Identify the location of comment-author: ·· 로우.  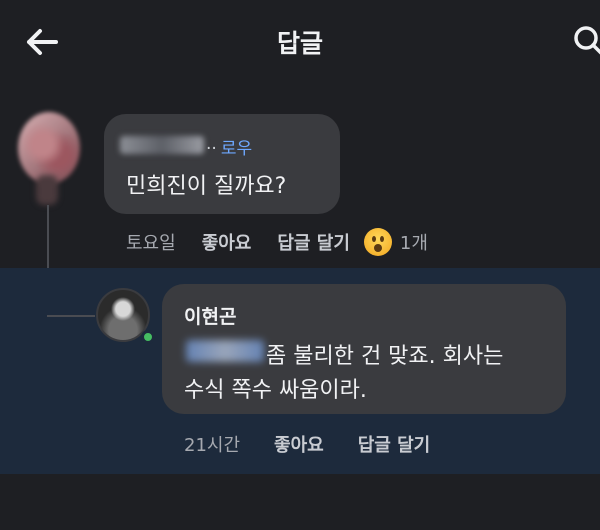
(229, 146).